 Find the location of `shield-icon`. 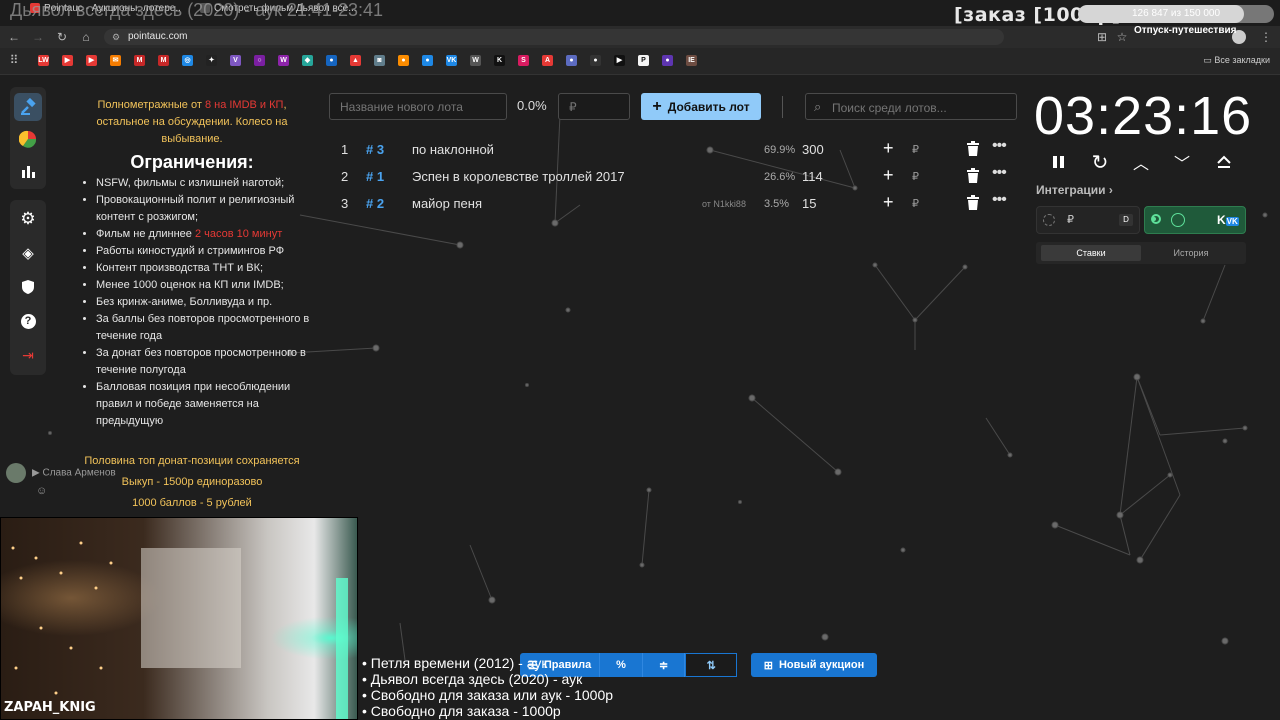

shield-icon is located at coordinates (28, 287).